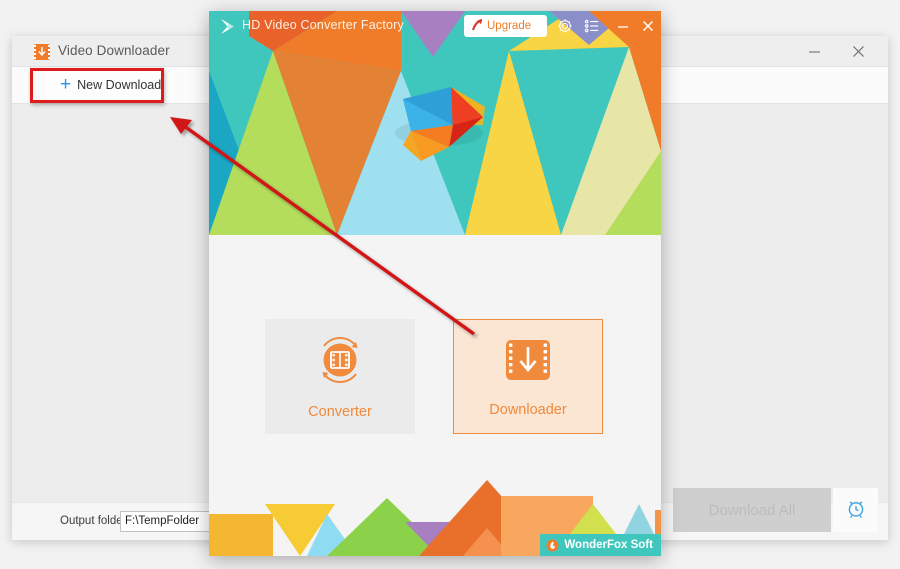 The width and height of the screenshot is (900, 569). What do you see at coordinates (592, 26) in the screenshot?
I see `list-menu-icon` at bounding box center [592, 26].